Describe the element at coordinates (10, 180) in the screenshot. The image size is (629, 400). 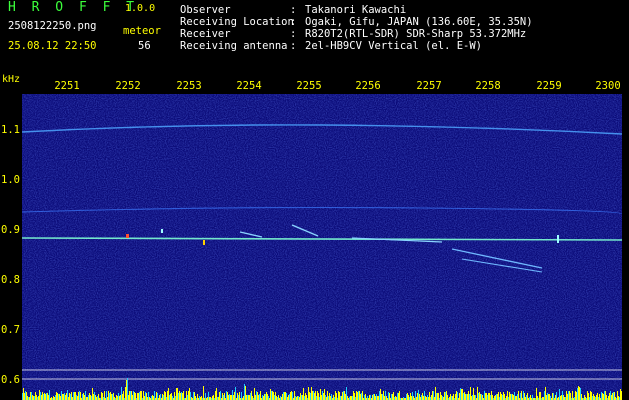
I see `frequency-tick: 1.0` at that location.